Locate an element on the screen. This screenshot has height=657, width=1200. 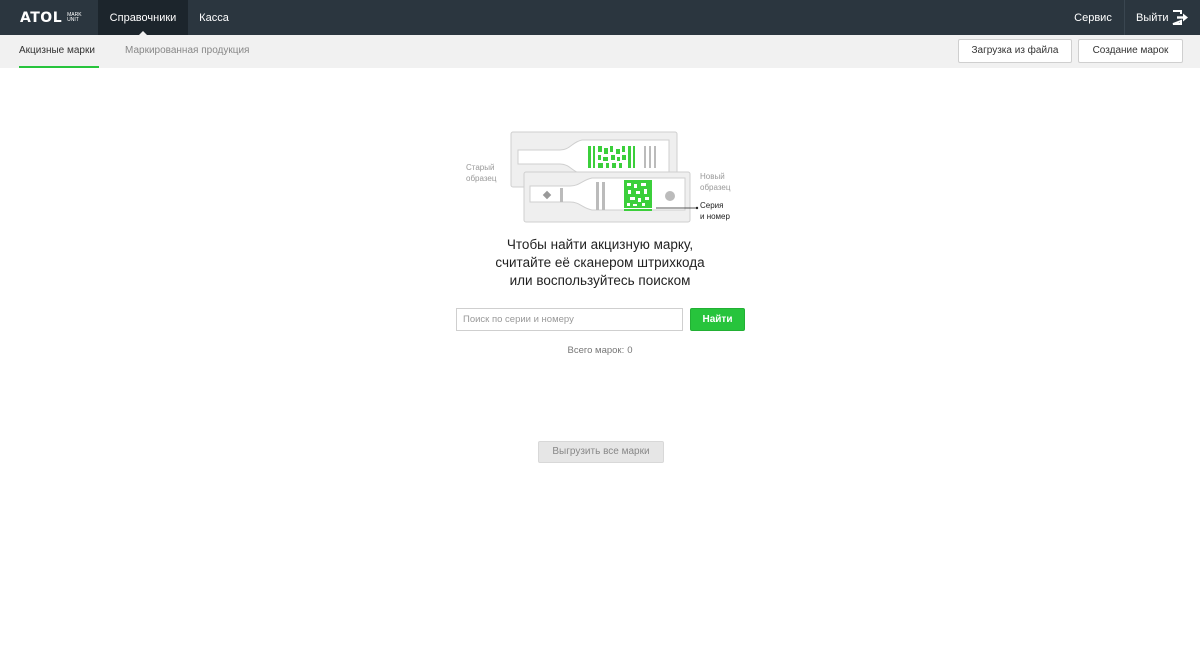
tab-excise-stamps-label: Акцизные марки is located at coordinates (57, 50).